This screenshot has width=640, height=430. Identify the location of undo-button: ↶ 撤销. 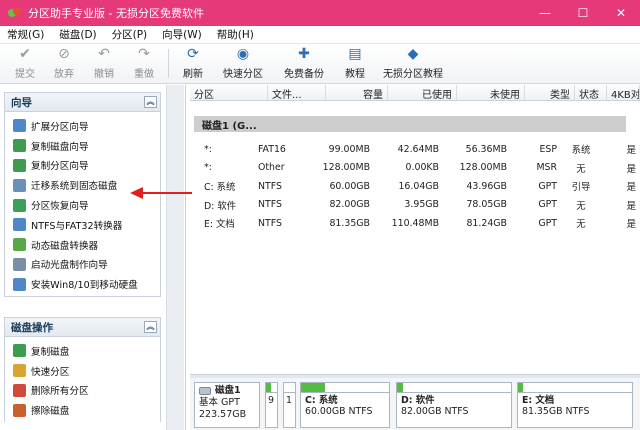
(104, 63).